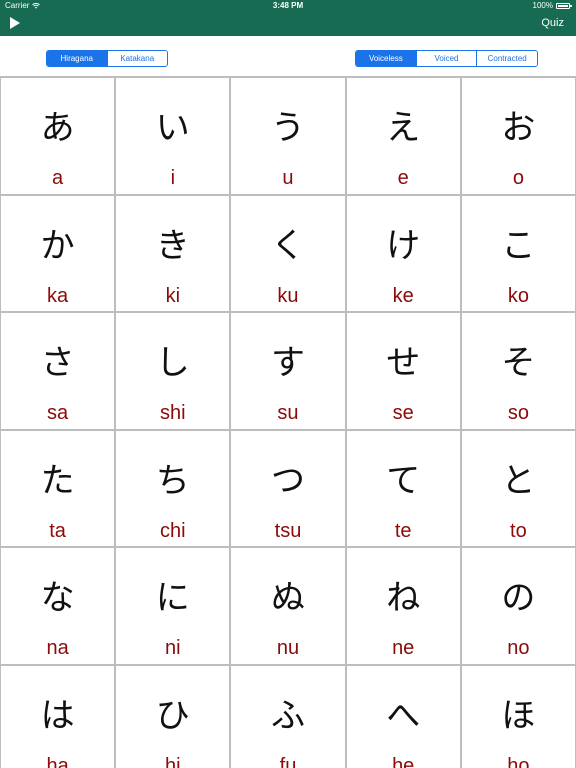  I want to click on kana-character: あ, so click(57, 128).